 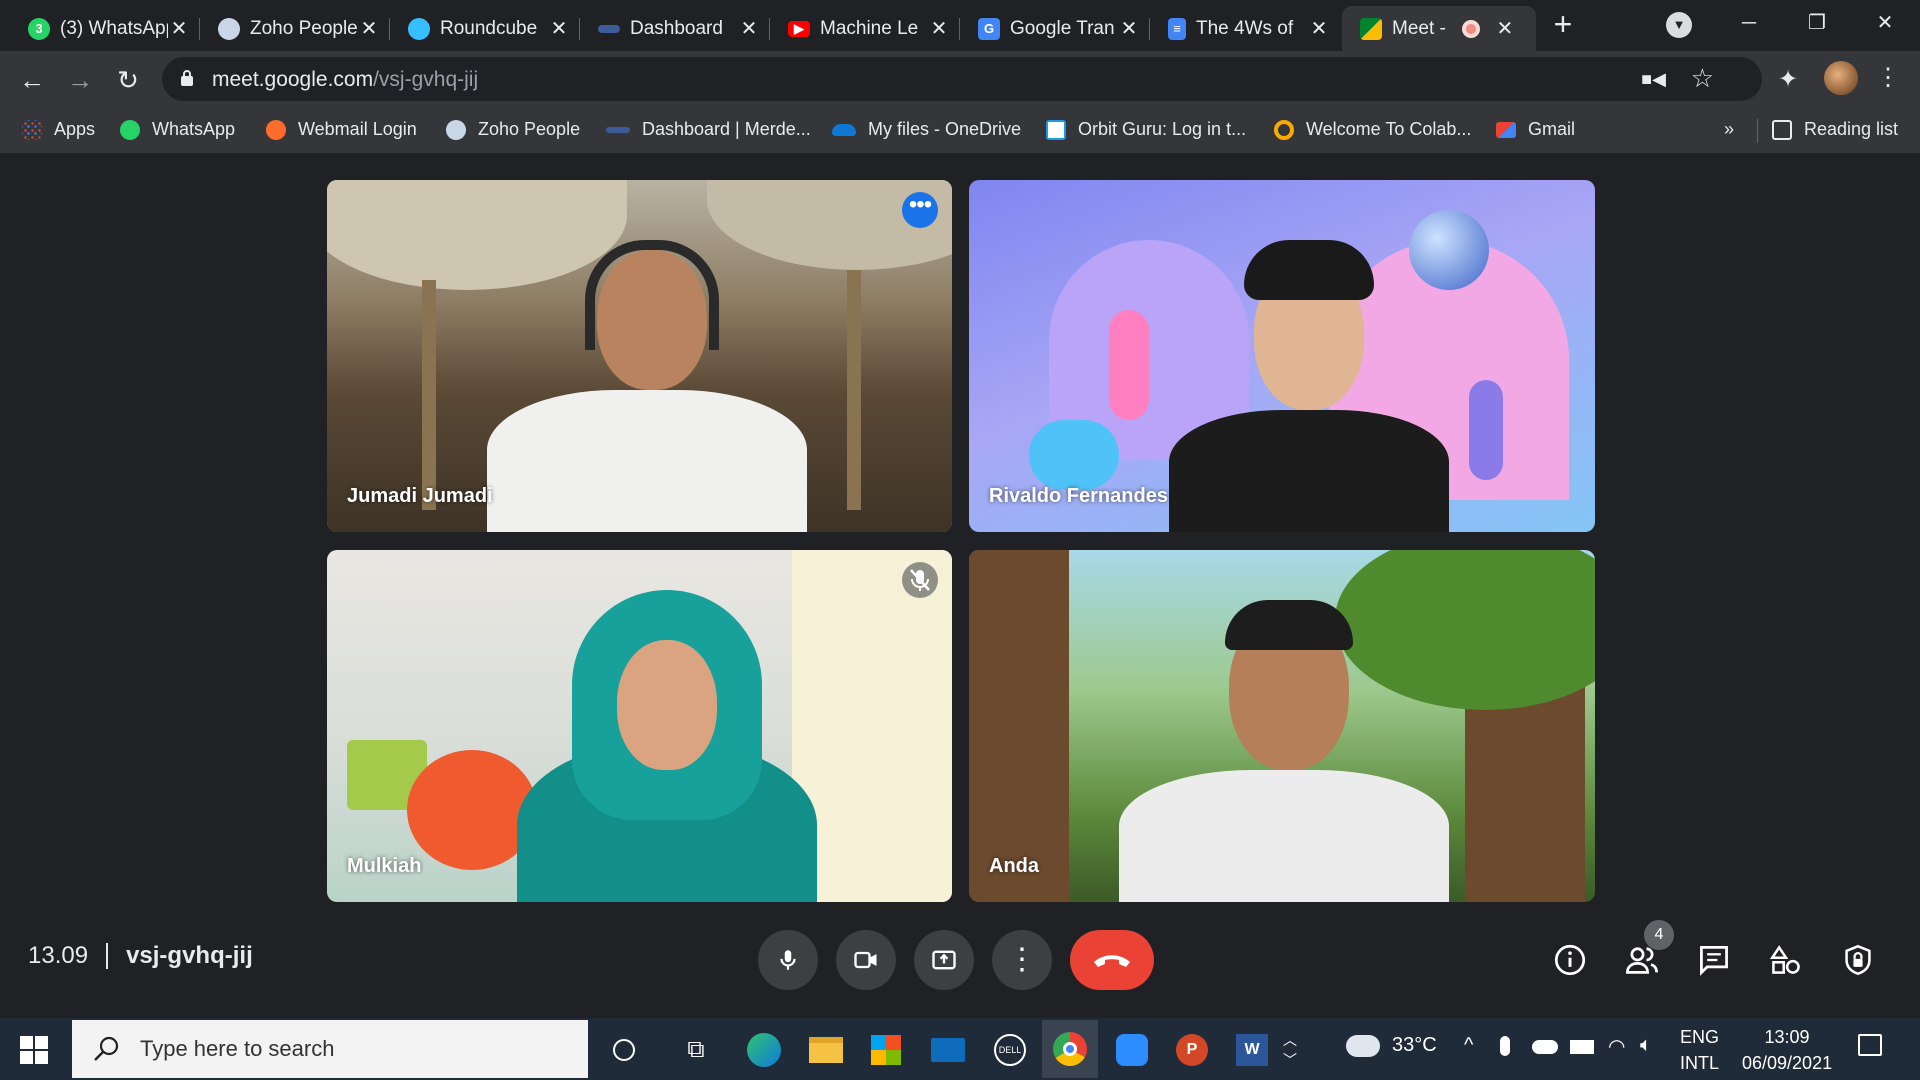 What do you see at coordinates (799, 28) in the screenshot?
I see `youtube-icon: ▶` at bounding box center [799, 28].